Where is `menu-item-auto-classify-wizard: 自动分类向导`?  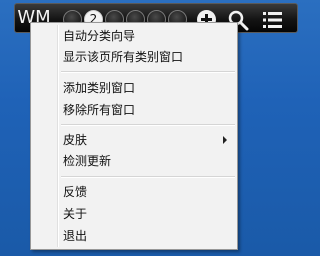
menu-item-auto-classify-wizard: 自动分类向导 is located at coordinates (134, 36).